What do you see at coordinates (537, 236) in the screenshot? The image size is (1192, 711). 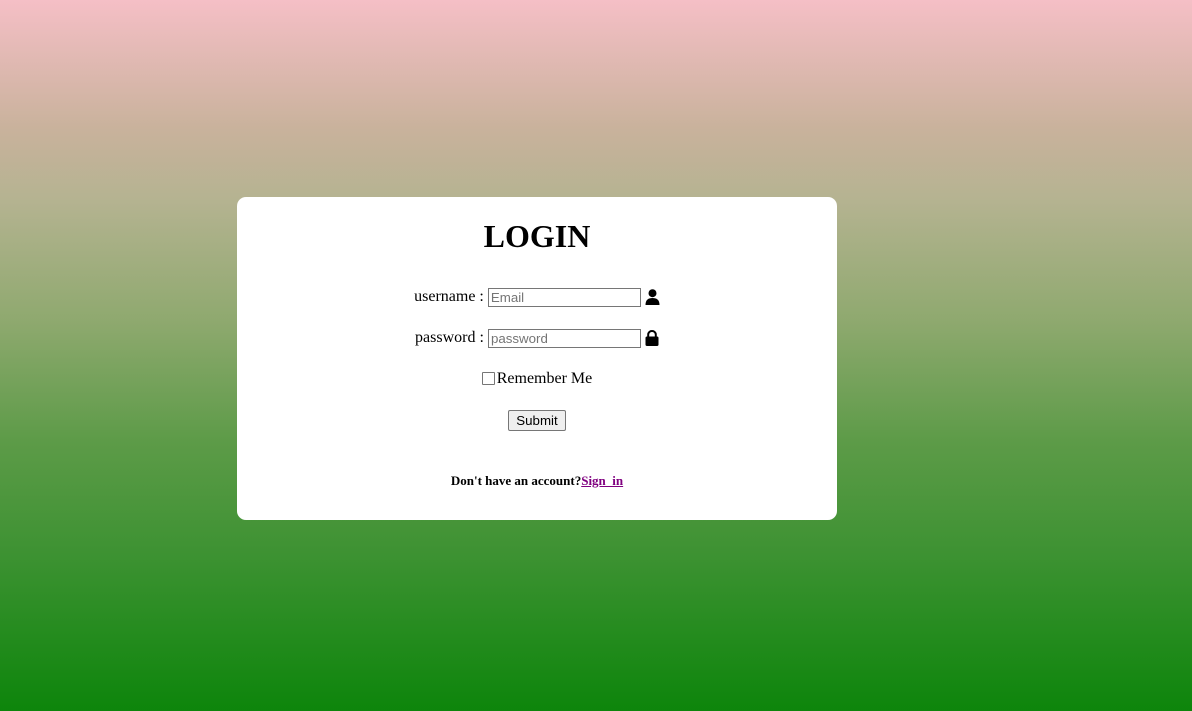 I see `page-title: LOGIN` at bounding box center [537, 236].